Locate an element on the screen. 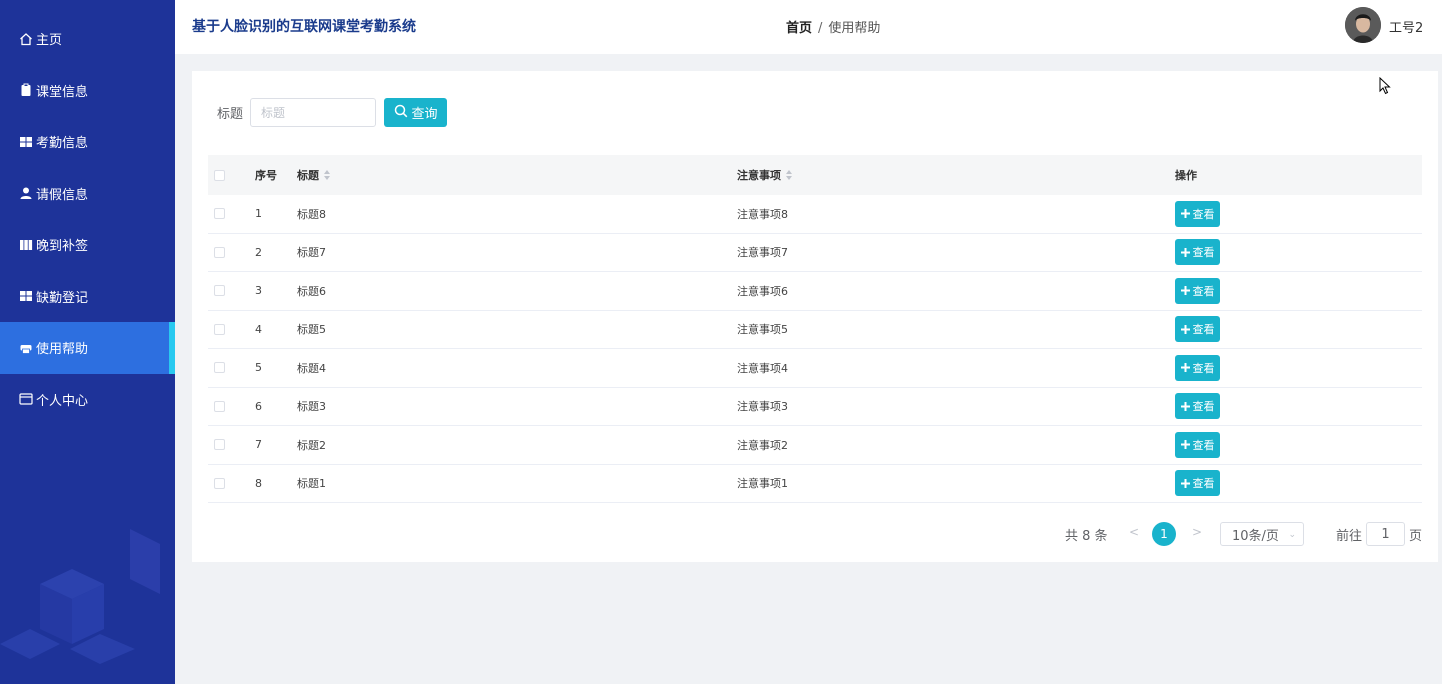 This screenshot has width=1442, height=684. table-row: 2 标题7 注意事项7 查看 is located at coordinates (815, 253).